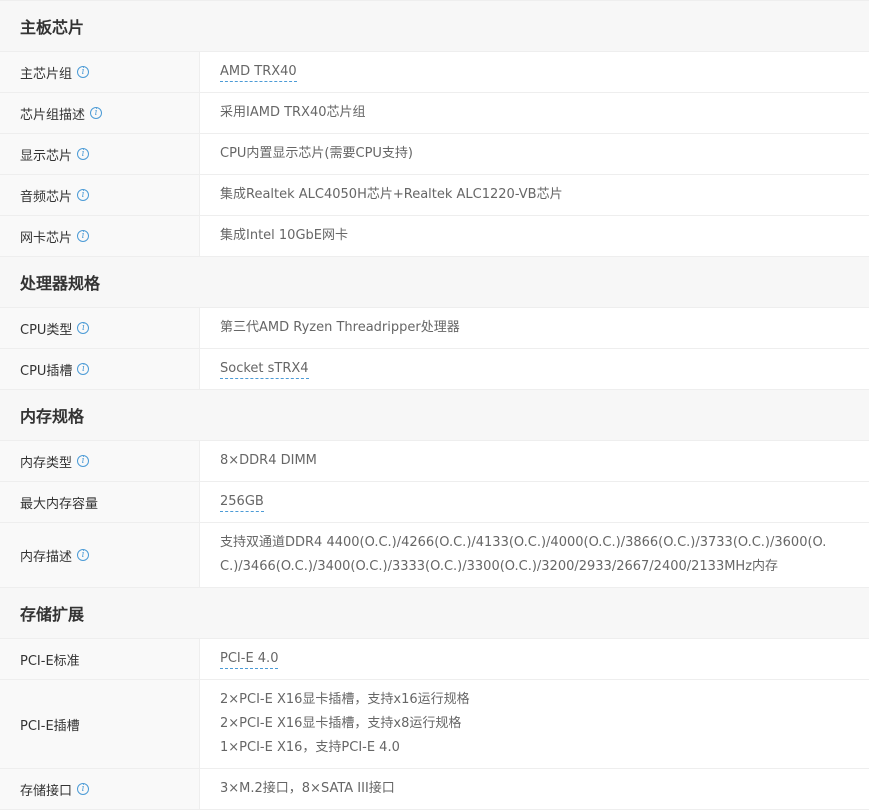 Image resolution: width=869 pixels, height=811 pixels. I want to click on spec-value-cell: 第三代AMD Ryzen Threadripper处理器, so click(534, 328).